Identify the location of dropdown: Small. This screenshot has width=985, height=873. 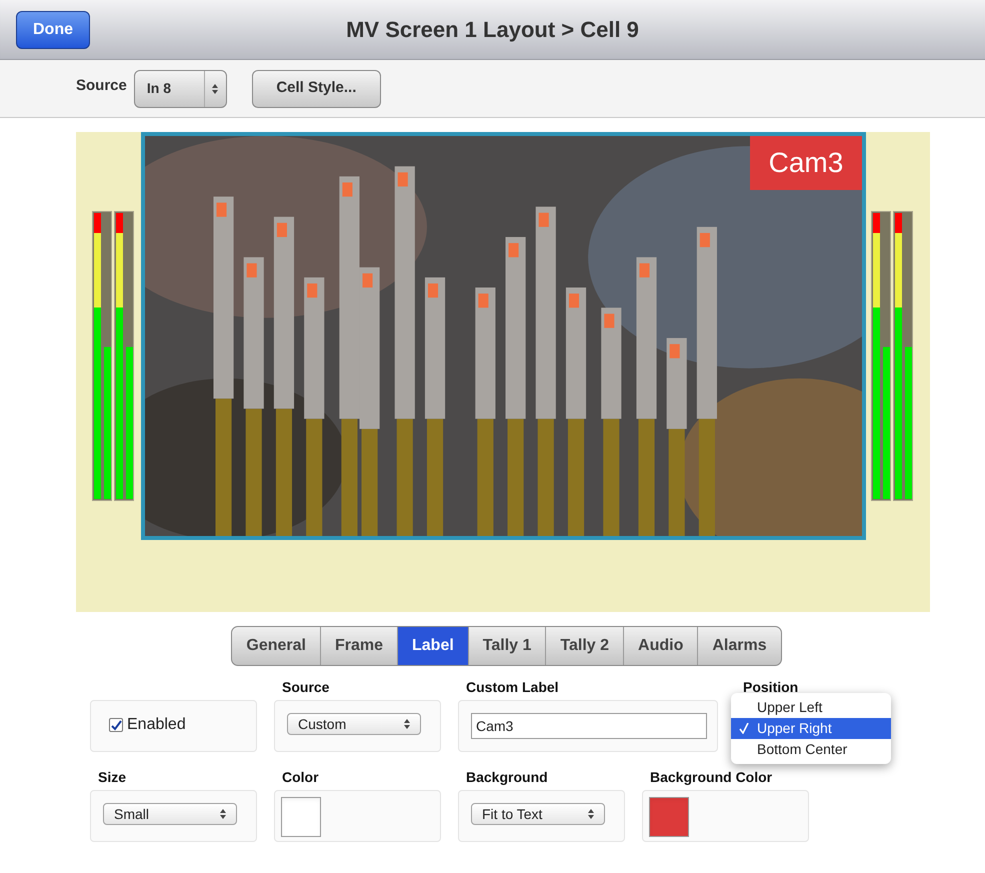
(170, 814).